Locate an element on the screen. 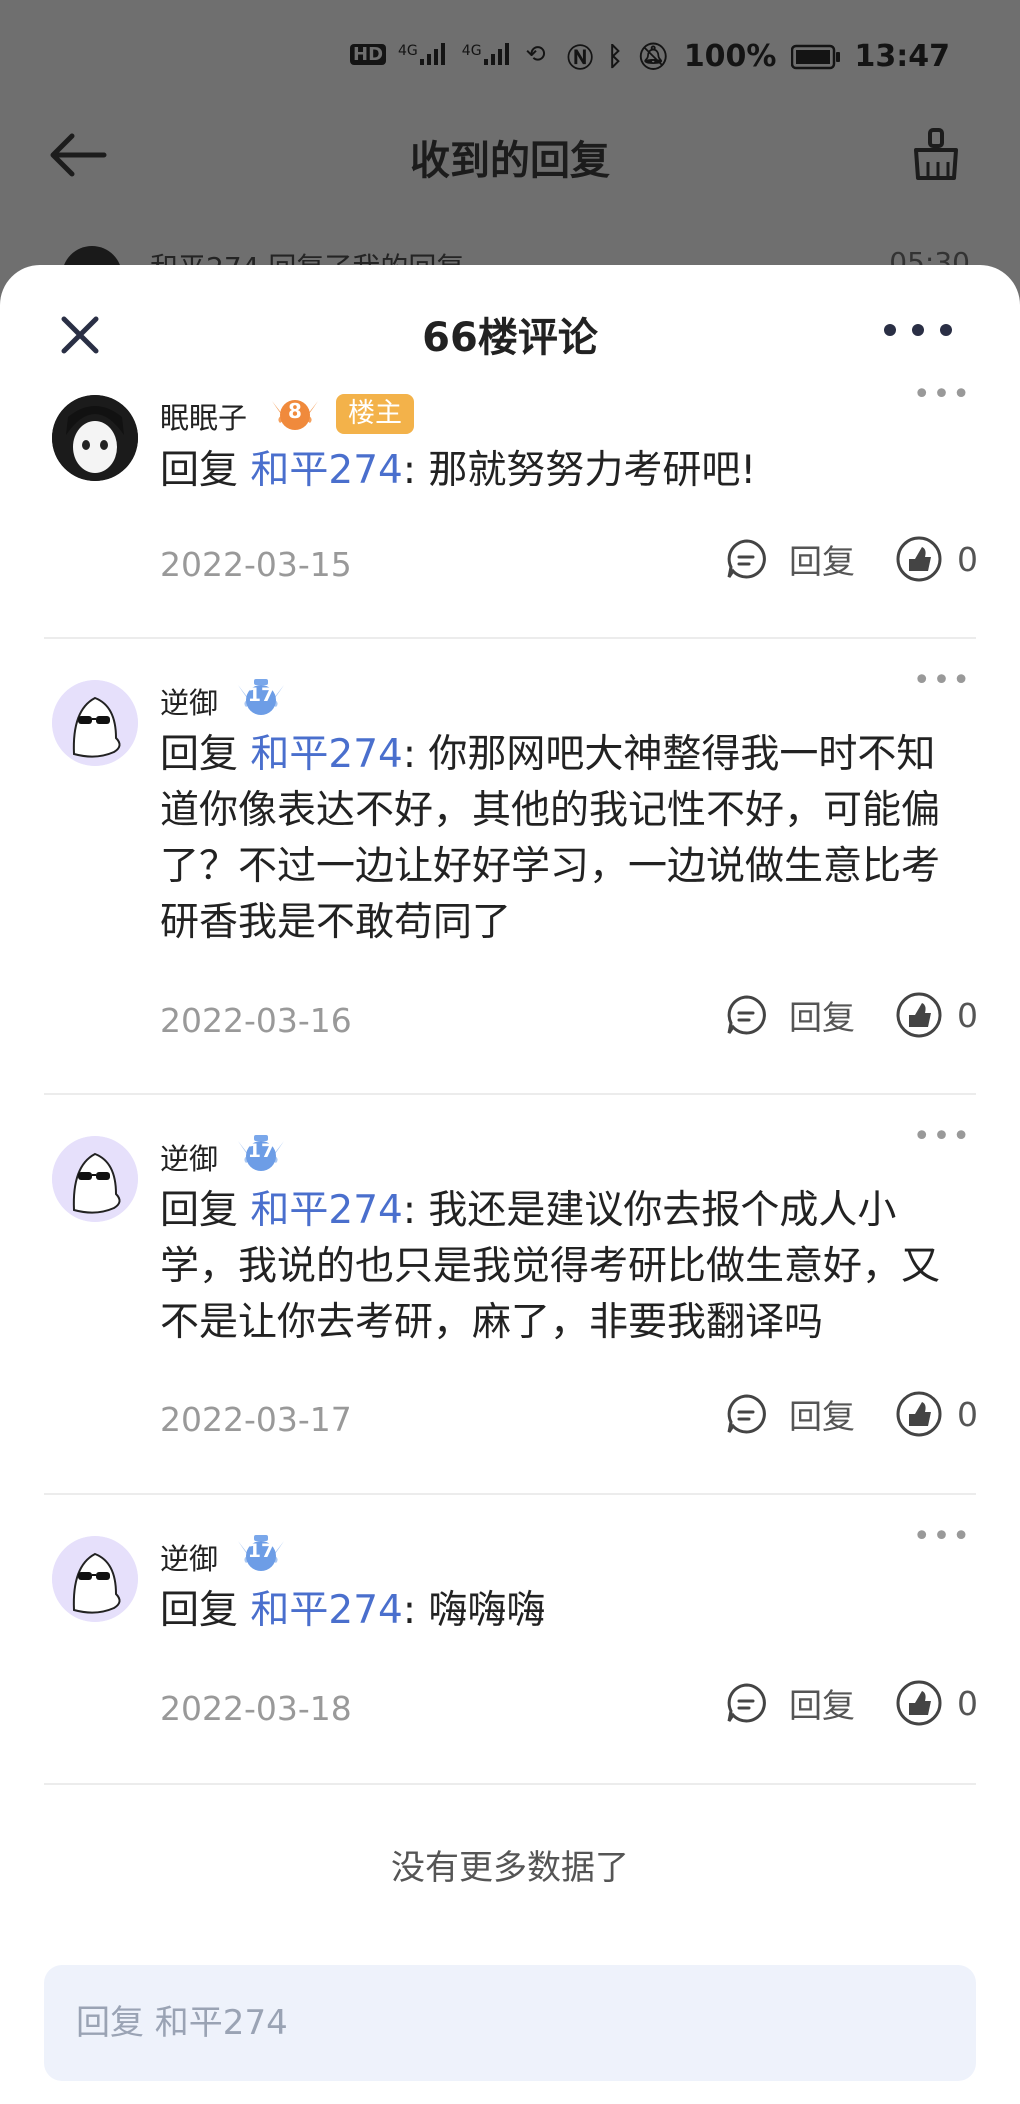 Image resolution: width=1020 pixels, height=2104 pixels. comment-date: 2022-03-18 is located at coordinates (256, 1708).